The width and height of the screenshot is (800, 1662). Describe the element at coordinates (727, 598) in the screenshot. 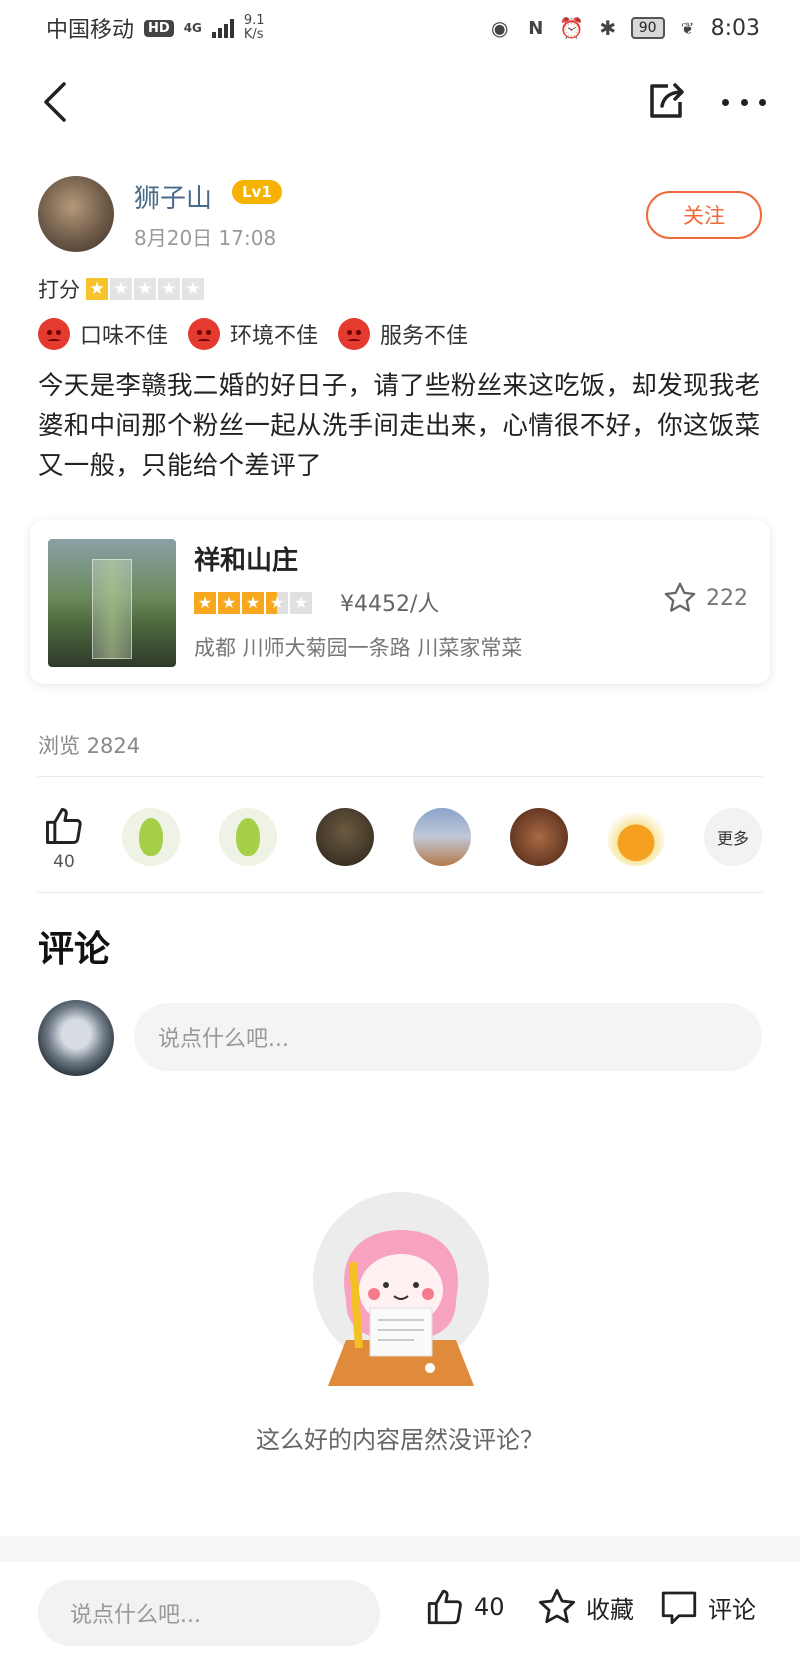

I see `favorite-count: 222` at that location.